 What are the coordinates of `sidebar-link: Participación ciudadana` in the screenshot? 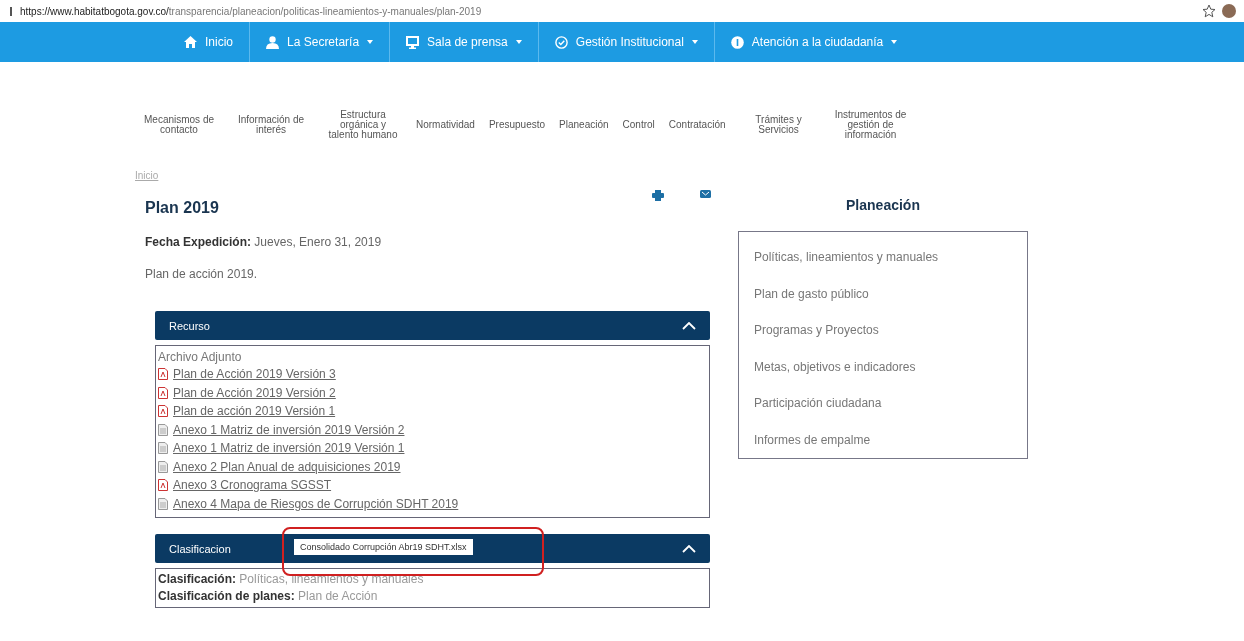 It's located at (883, 403).